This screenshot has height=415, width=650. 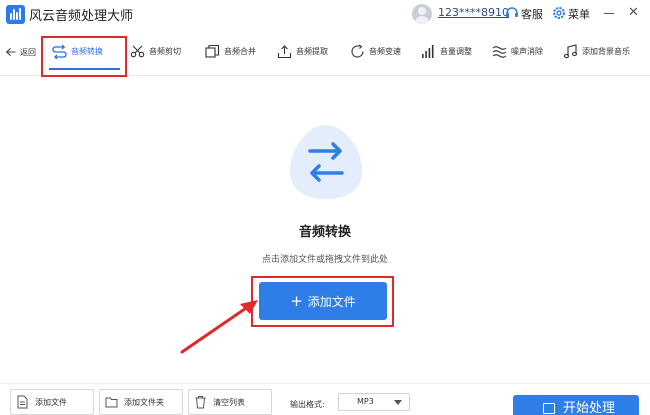 What do you see at coordinates (385, 51) in the screenshot?
I see `tab-label: 音频变速` at bounding box center [385, 51].